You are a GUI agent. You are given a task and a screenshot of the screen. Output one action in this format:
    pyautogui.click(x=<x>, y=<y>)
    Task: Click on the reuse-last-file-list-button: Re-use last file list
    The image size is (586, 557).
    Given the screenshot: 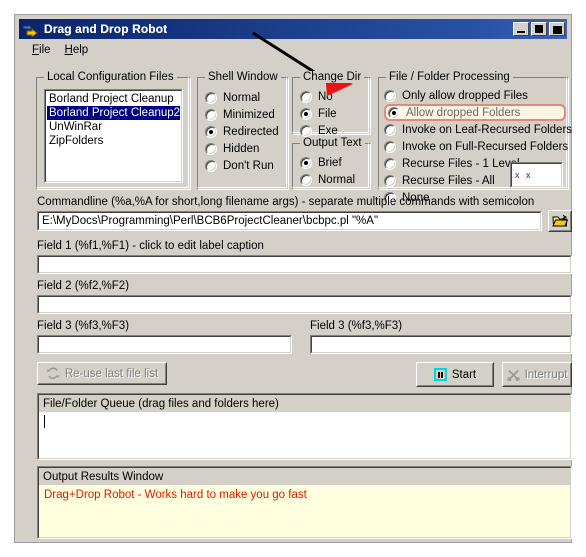 What is the action you would take?
    pyautogui.click(x=102, y=373)
    